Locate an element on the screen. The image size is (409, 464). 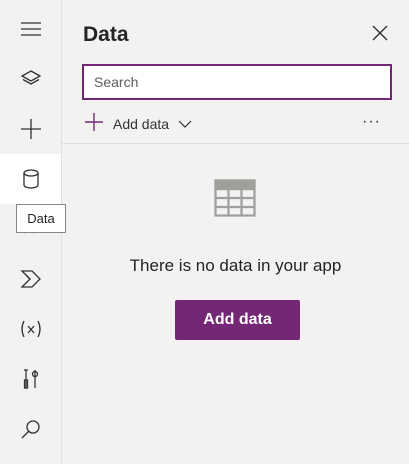
data-button is located at coordinates (30, 179).